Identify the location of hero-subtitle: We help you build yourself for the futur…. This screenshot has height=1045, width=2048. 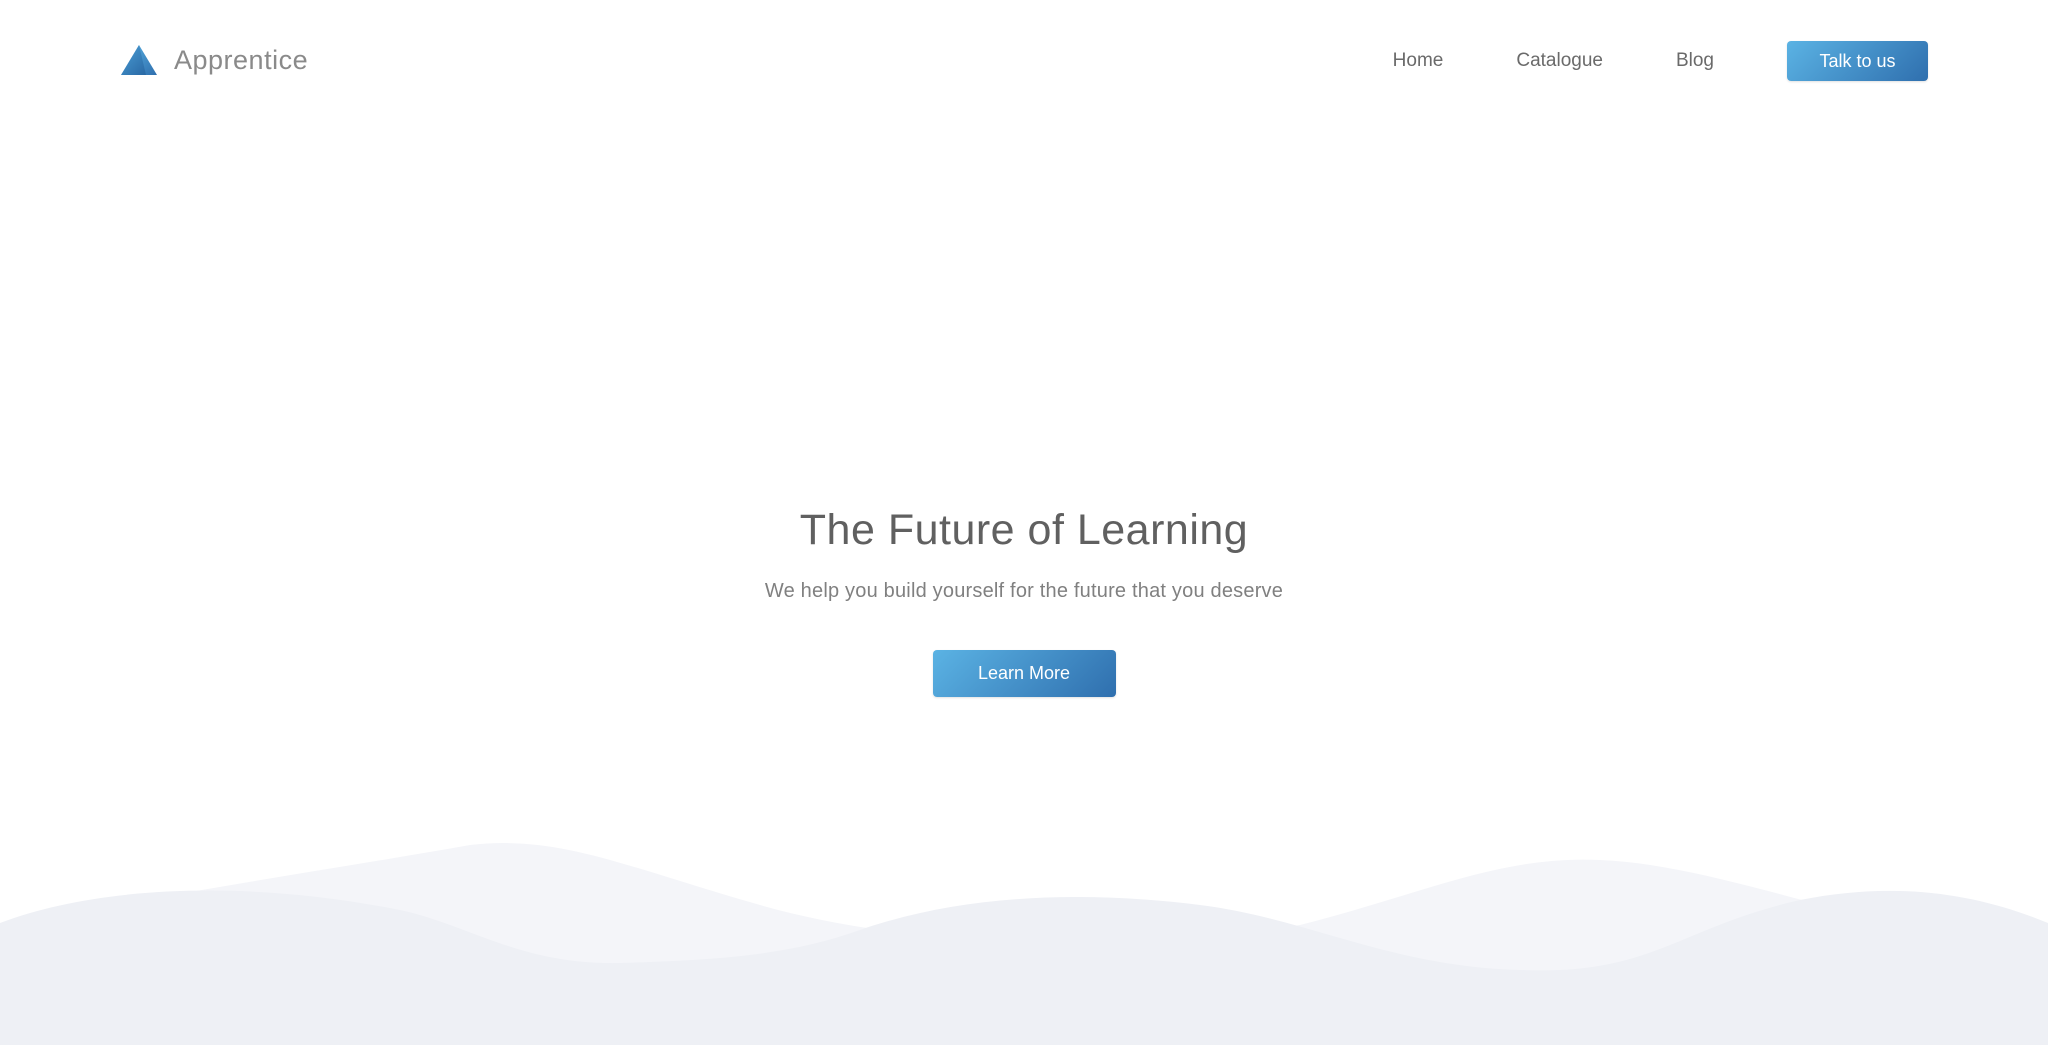
(1024, 591).